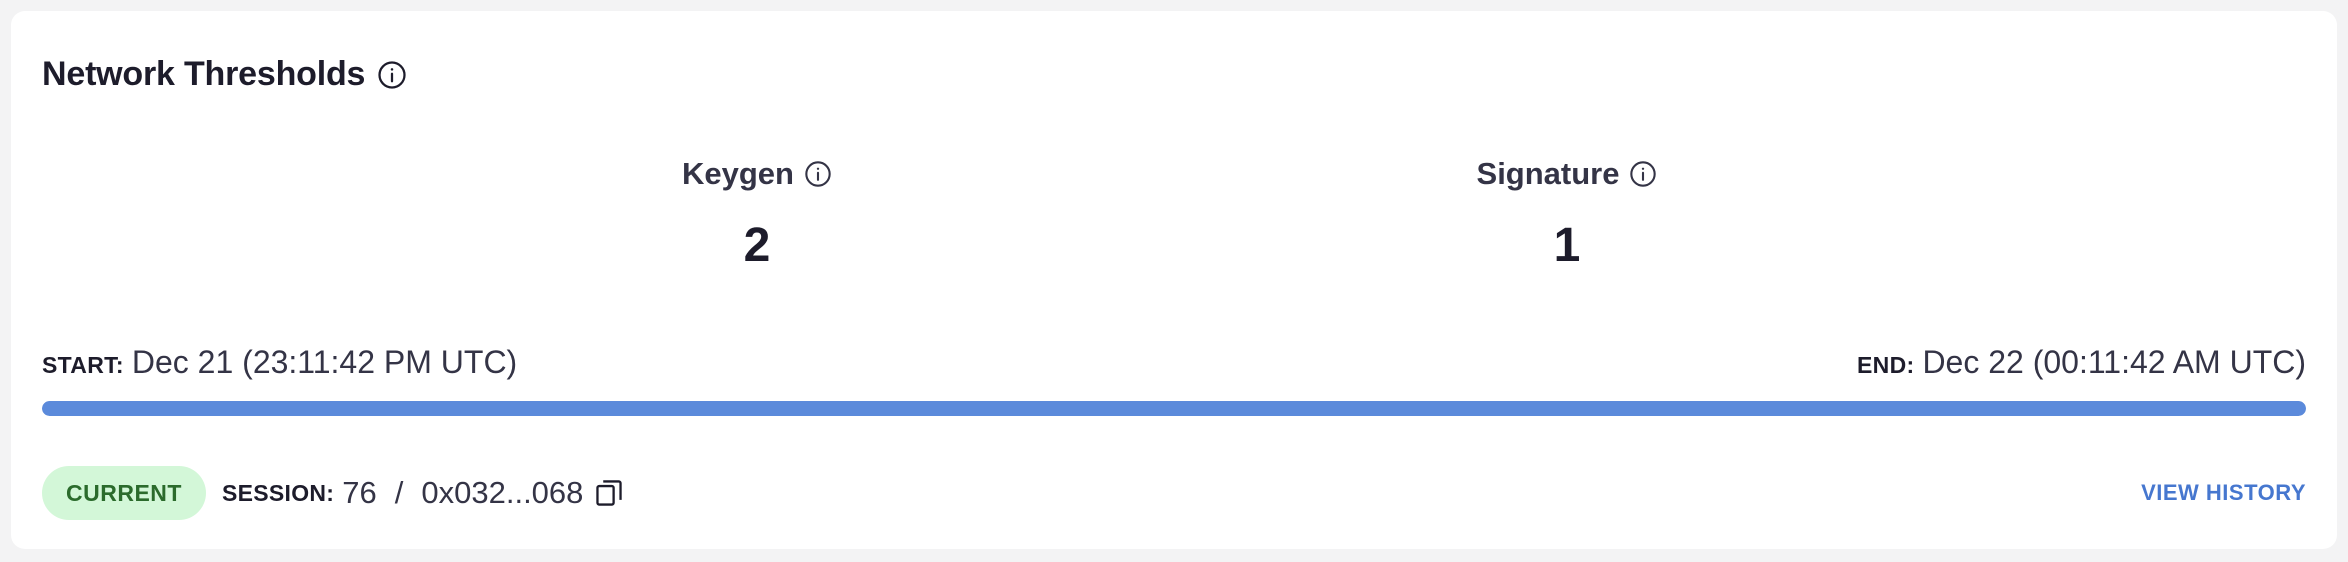 This screenshot has width=2348, height=562. What do you see at coordinates (83, 365) in the screenshot?
I see `start-label: START:` at bounding box center [83, 365].